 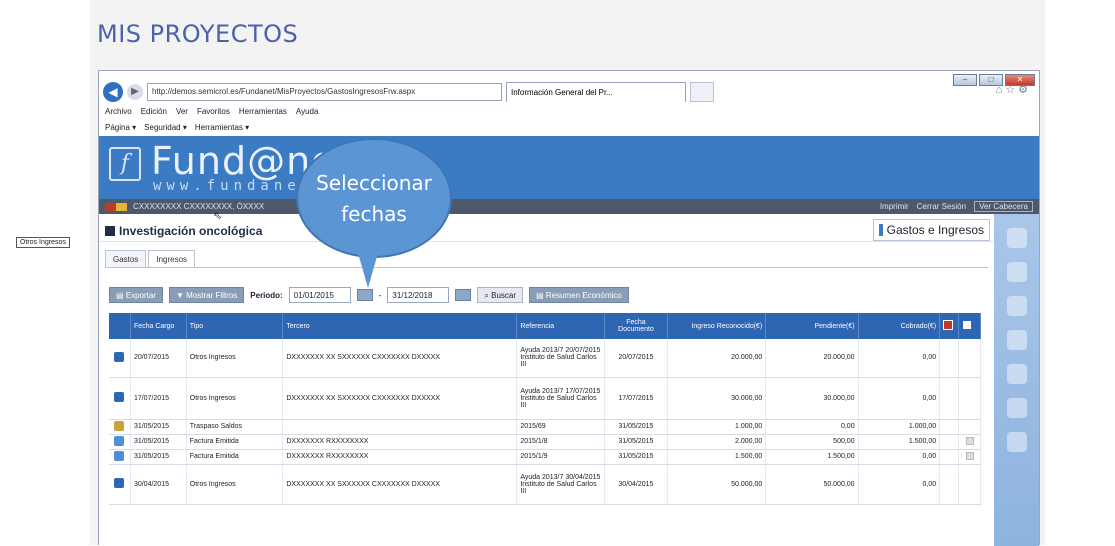 What do you see at coordinates (116, 206) in the screenshot?
I see `language-flags-icon` at bounding box center [116, 206].